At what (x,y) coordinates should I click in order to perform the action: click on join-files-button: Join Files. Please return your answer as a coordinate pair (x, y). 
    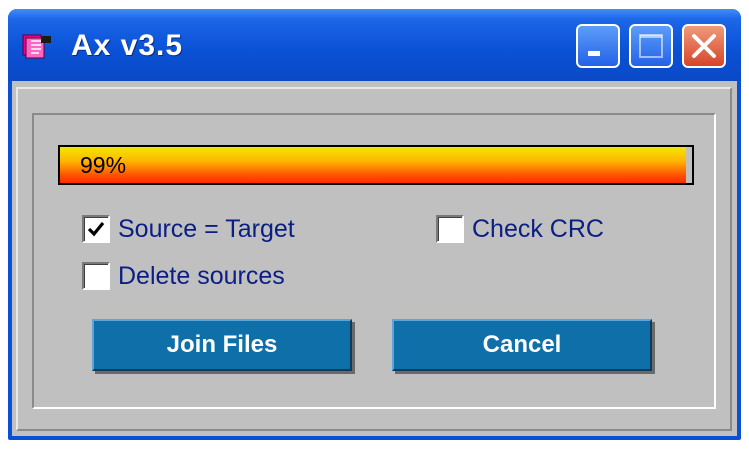
    Looking at the image, I should click on (222, 345).